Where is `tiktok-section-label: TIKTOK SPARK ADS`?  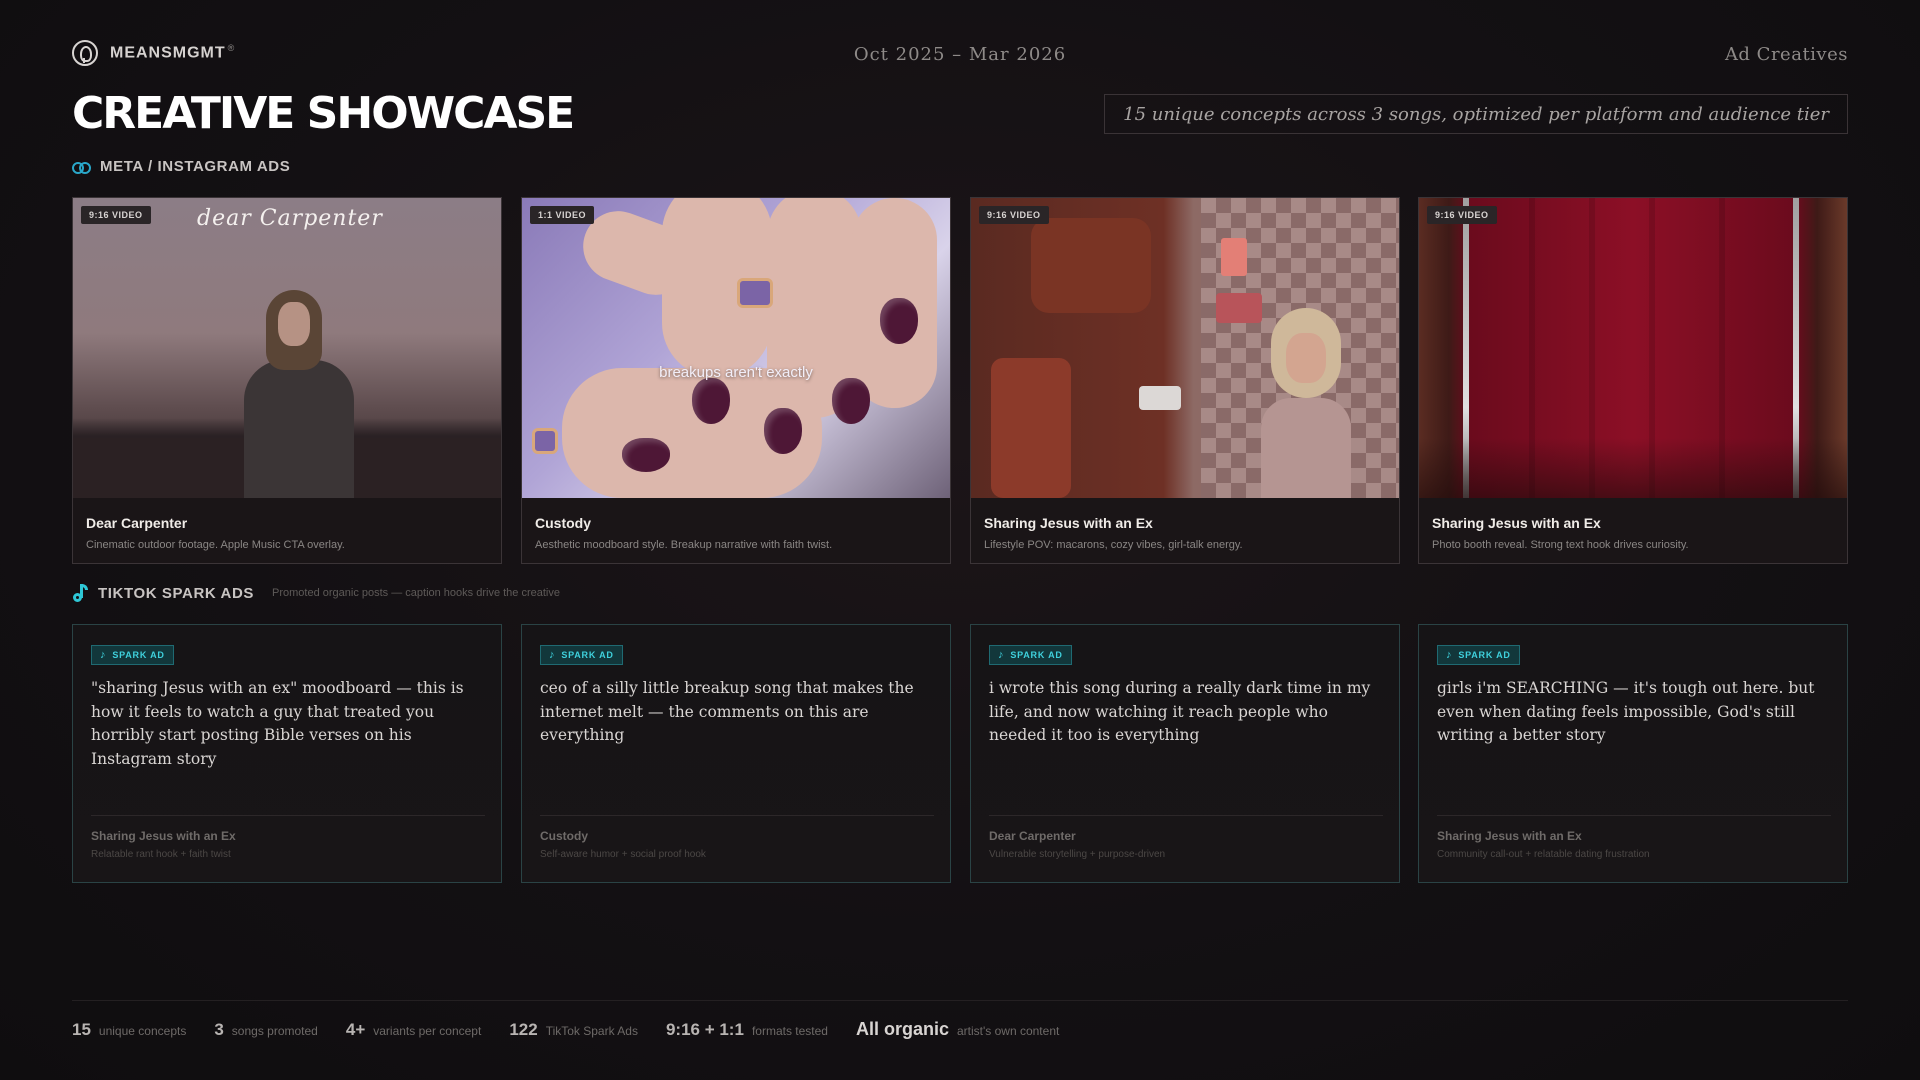
tiktok-section-label: TIKTOK SPARK ADS is located at coordinates (176, 593).